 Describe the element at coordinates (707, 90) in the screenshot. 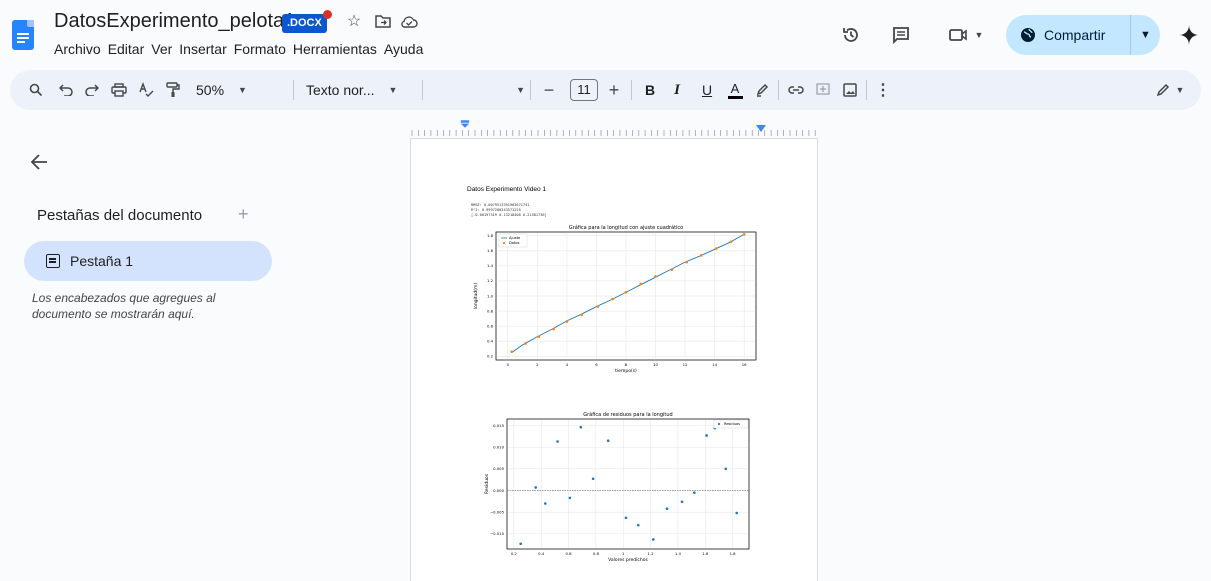

I see `underline-button: U` at that location.